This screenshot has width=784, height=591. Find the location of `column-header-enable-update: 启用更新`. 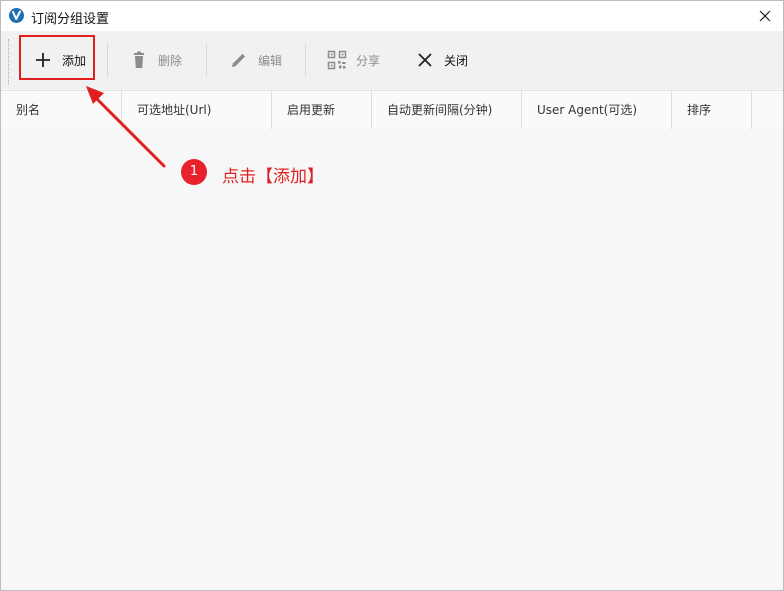

column-header-enable-update: 启用更新 is located at coordinates (322, 110).